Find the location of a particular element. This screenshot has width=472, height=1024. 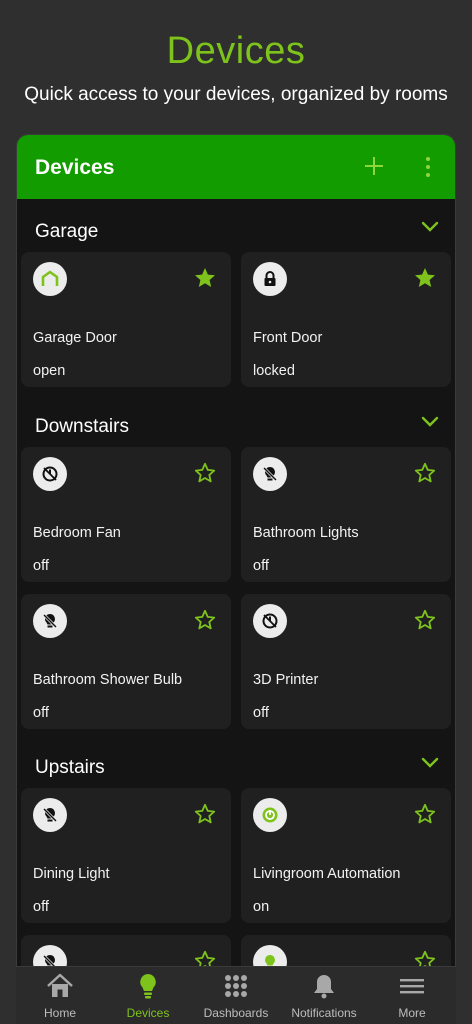

menu-icon is located at coordinates (412, 986).